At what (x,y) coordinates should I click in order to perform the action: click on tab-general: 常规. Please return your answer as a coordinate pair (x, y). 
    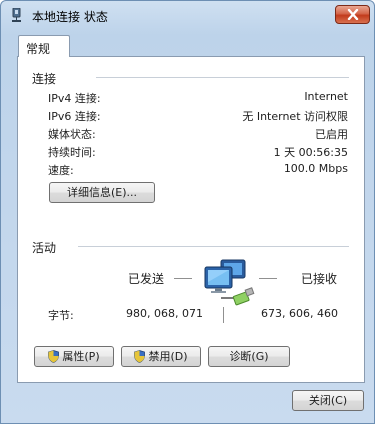
    Looking at the image, I should click on (44, 46).